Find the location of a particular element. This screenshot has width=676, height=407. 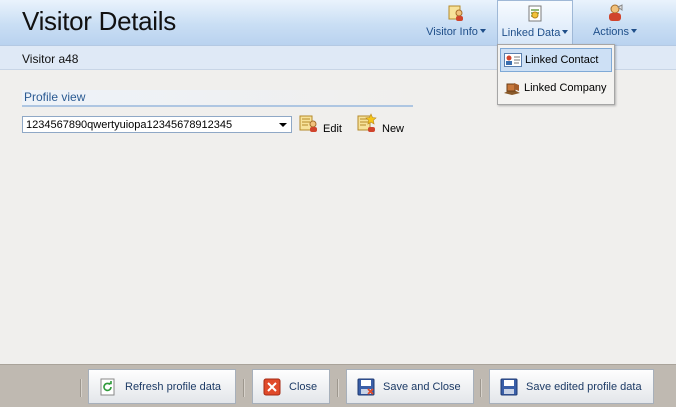

actions-label: Actions is located at coordinates (611, 32).